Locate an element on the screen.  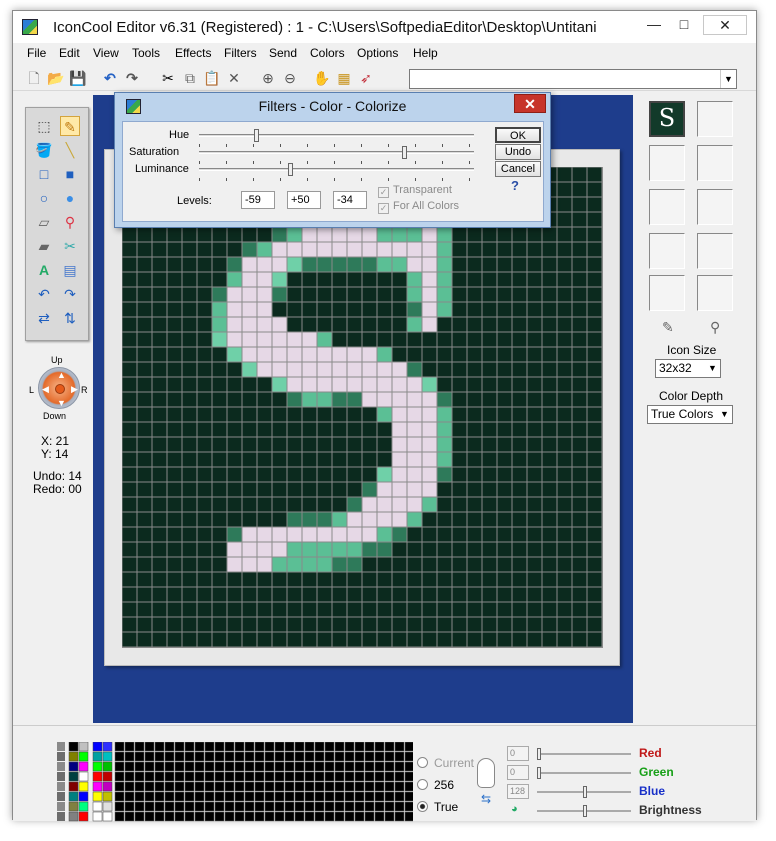
maximize-button: □ is located at coordinates (684, 25).